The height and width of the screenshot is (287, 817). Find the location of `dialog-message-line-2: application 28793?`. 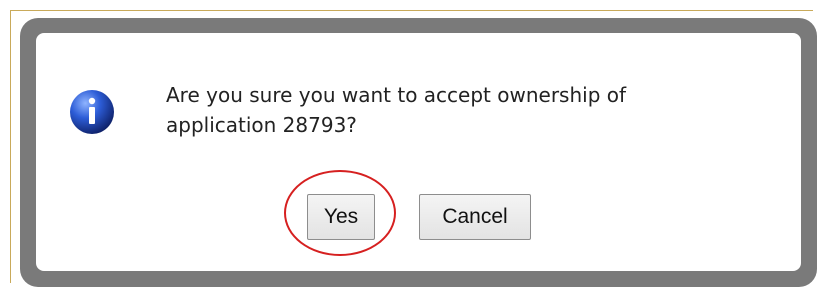

dialog-message-line-2: application 28793? is located at coordinates (261, 125).